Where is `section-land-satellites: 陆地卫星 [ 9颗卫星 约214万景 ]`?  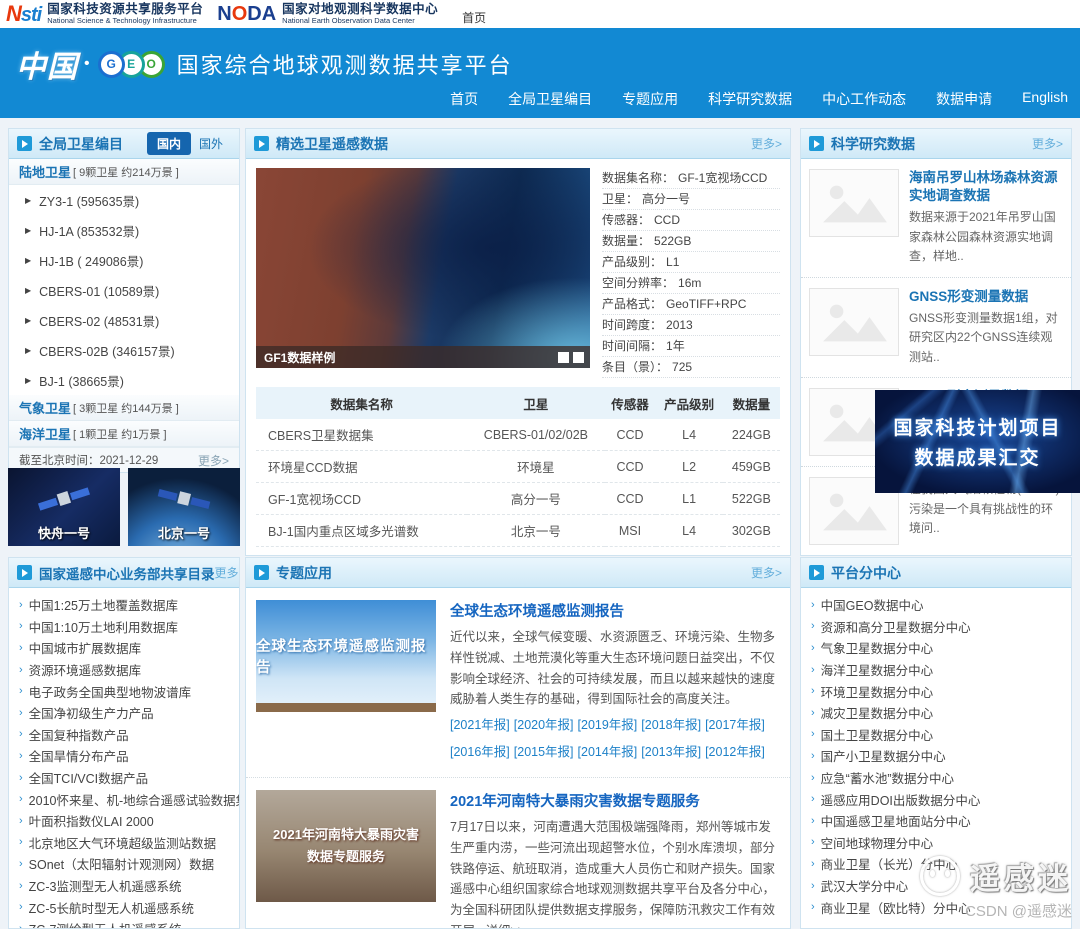 section-land-satellites: 陆地卫星 [ 9颗卫星 约214万景 ] is located at coordinates (124, 172).